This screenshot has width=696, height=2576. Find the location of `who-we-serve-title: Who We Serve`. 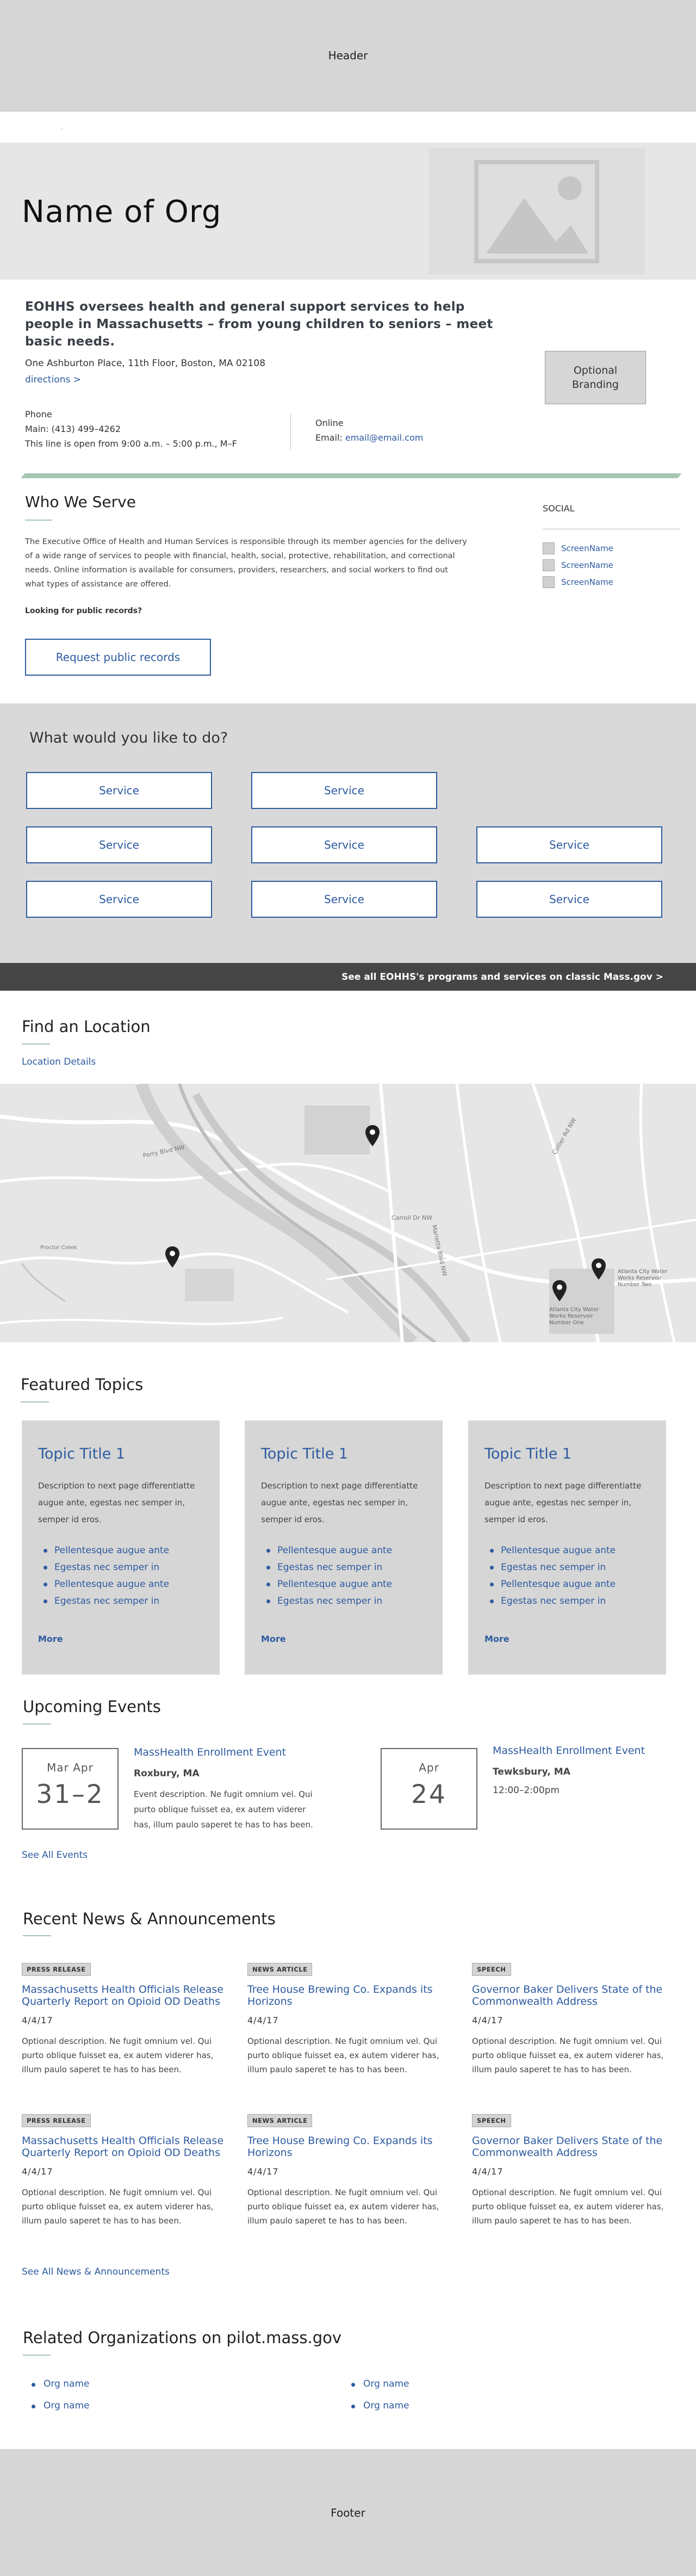

who-we-serve-title: Who We Serve is located at coordinates (80, 502).